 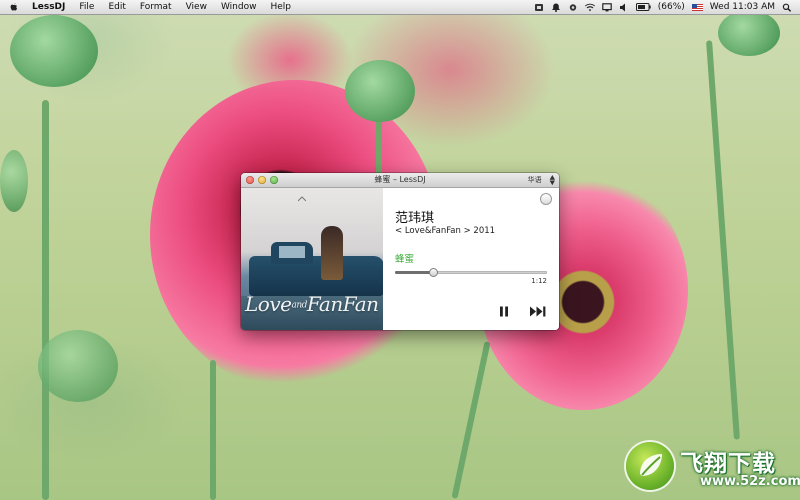 I want to click on close-circle-icon, so click(x=546, y=199).